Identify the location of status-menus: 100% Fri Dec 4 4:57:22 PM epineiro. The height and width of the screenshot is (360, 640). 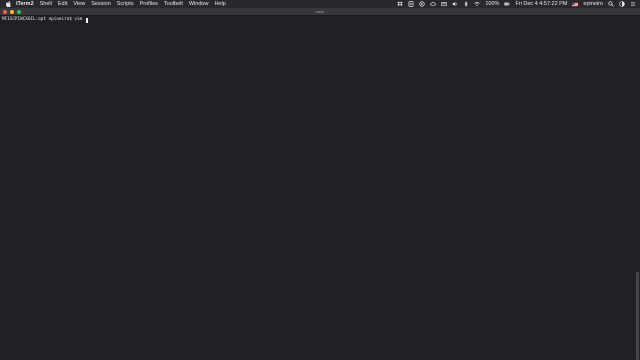
(518, 4).